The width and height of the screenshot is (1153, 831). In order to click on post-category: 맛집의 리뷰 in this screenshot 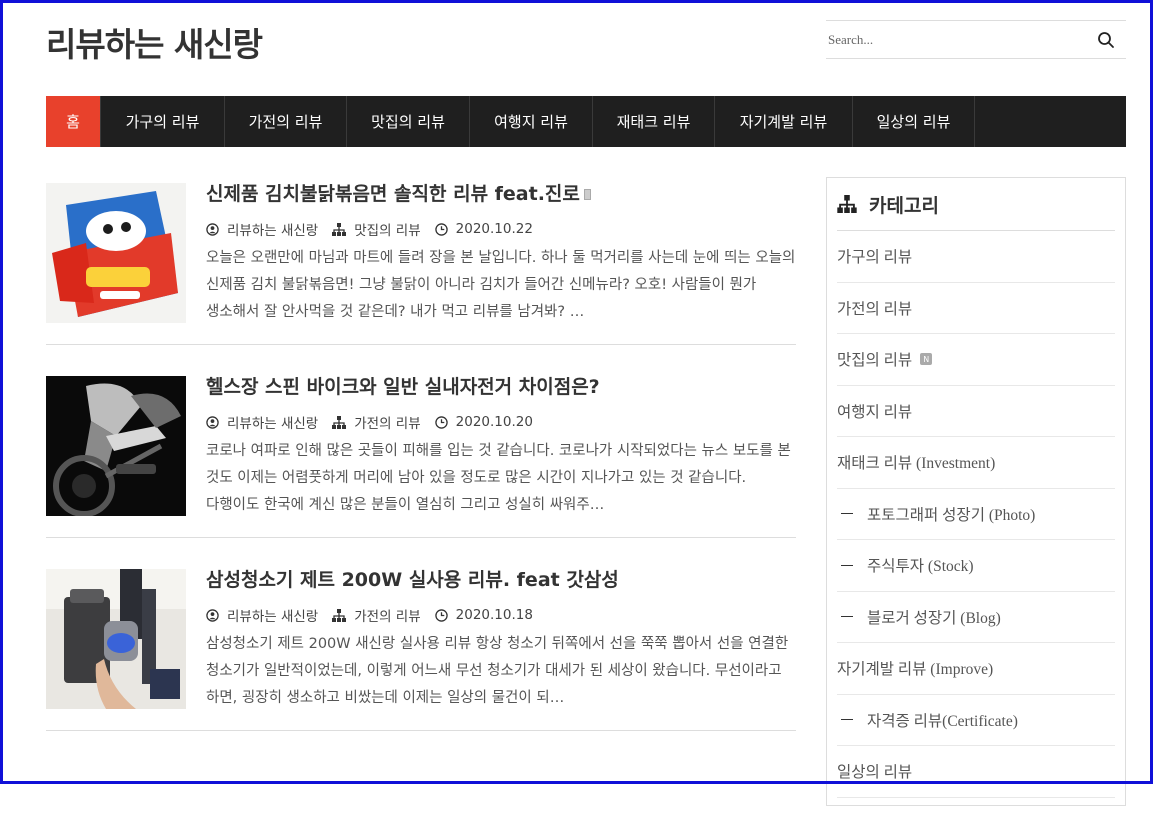, I will do `click(376, 229)`.